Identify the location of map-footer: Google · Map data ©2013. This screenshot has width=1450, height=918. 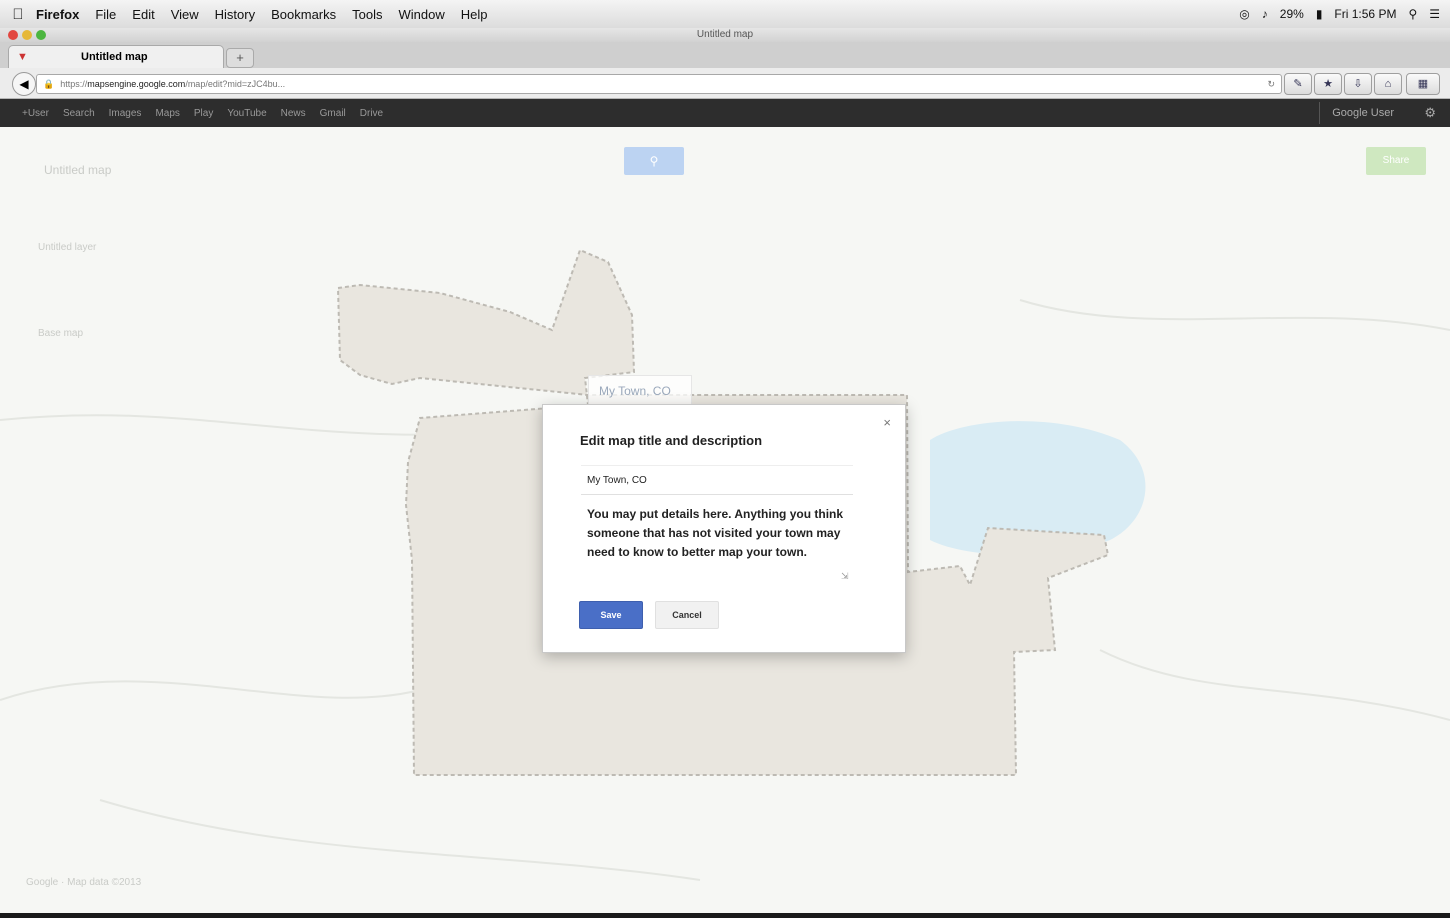
(84, 882).